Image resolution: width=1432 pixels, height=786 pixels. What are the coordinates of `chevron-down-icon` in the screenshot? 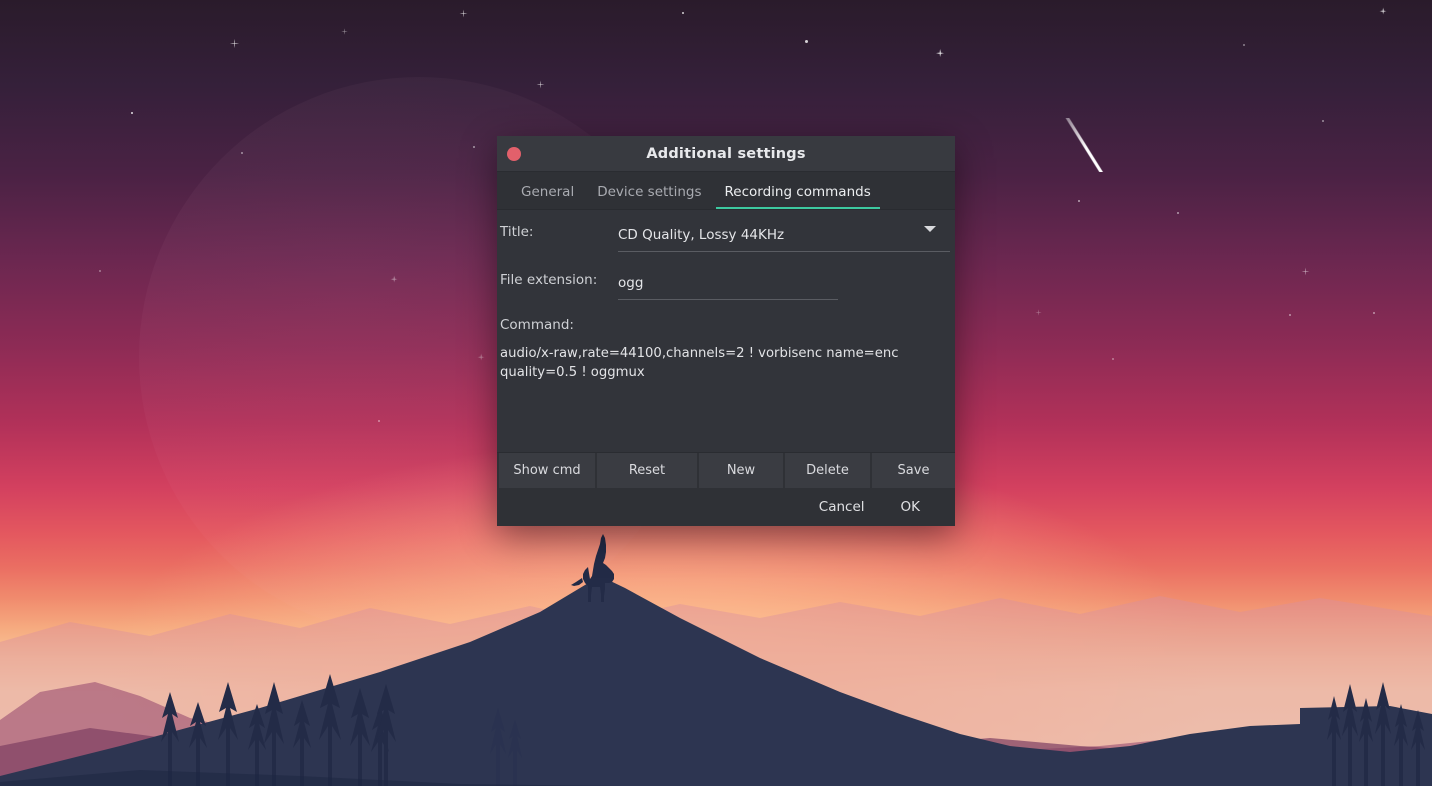 It's located at (930, 229).